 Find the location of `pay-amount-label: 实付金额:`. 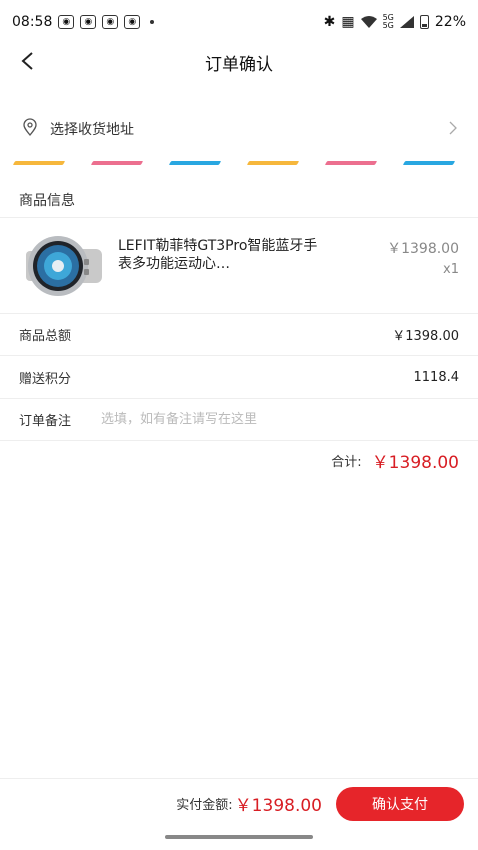

pay-amount-label: 实付金额: is located at coordinates (204, 805).